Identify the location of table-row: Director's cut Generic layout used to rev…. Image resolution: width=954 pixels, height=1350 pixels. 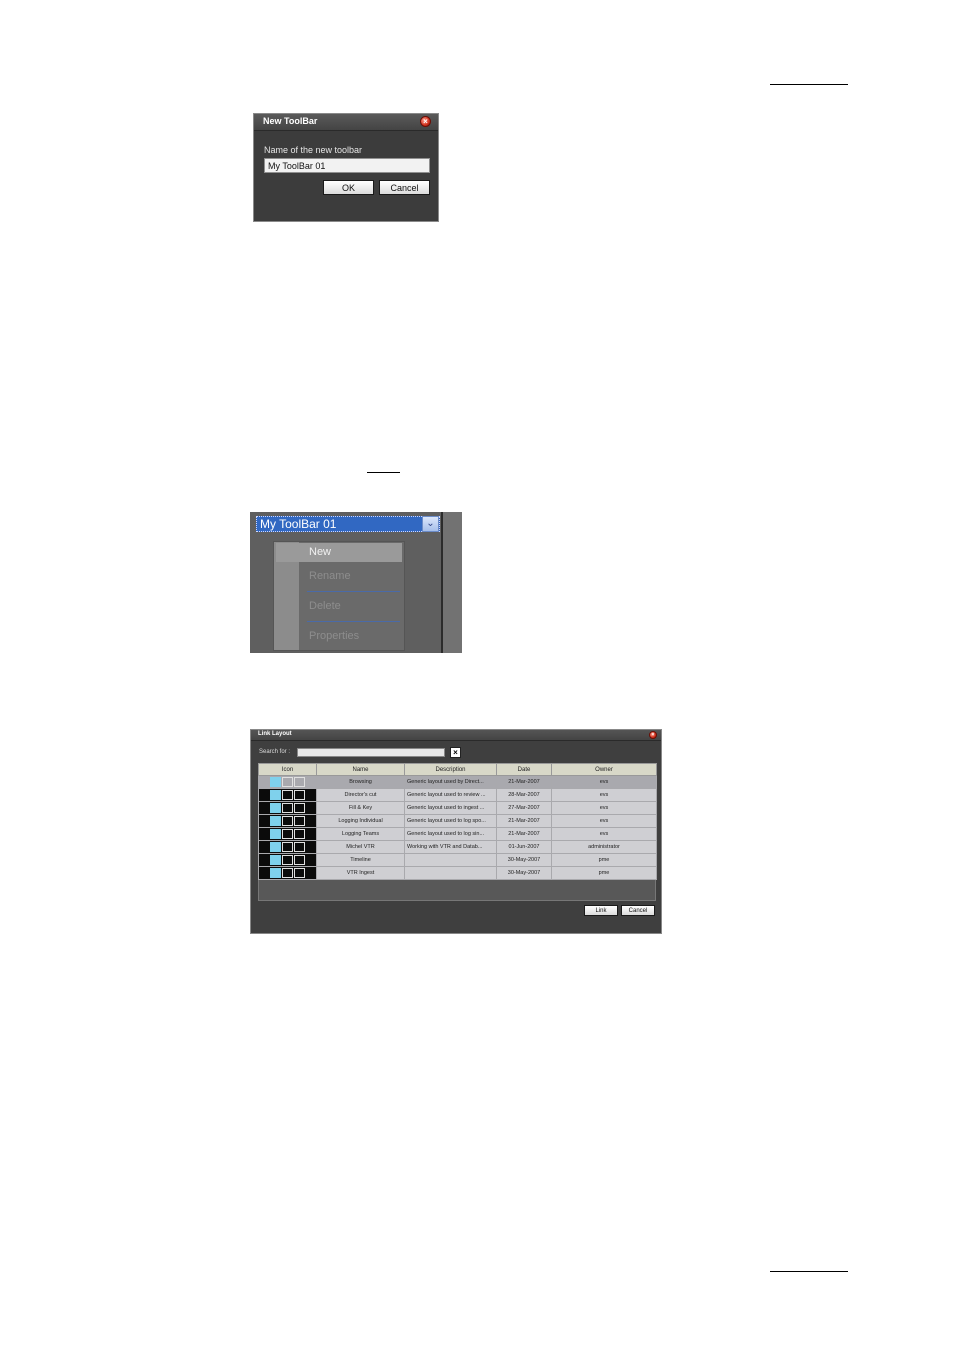
(457, 795).